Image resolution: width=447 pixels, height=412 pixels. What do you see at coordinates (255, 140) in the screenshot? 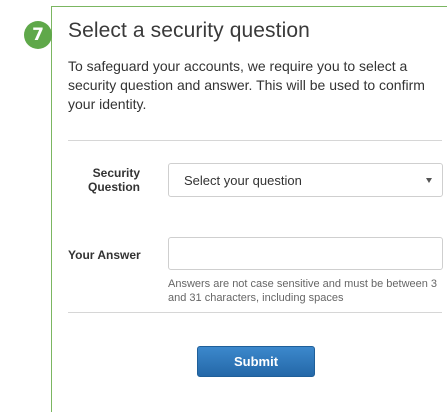
I see `divider-top` at bounding box center [255, 140].